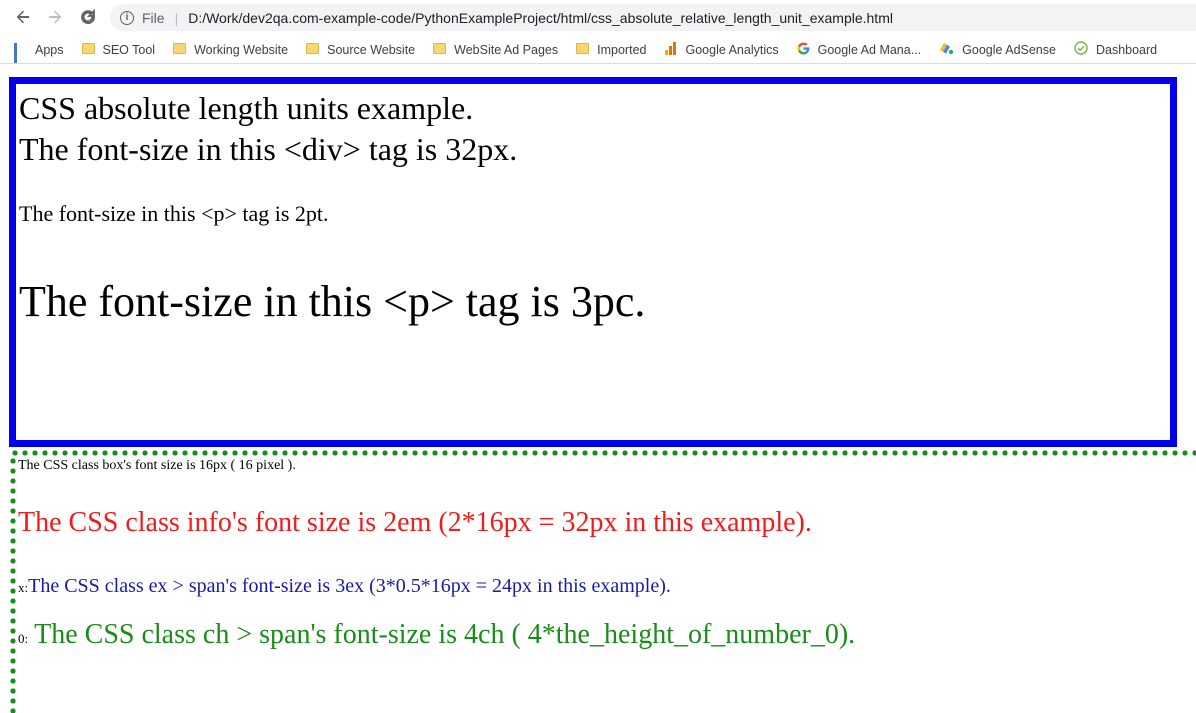 Image resolution: width=1196 pixels, height=713 pixels. I want to click on bookmark-label: WebSite Ad Pages, so click(506, 49).